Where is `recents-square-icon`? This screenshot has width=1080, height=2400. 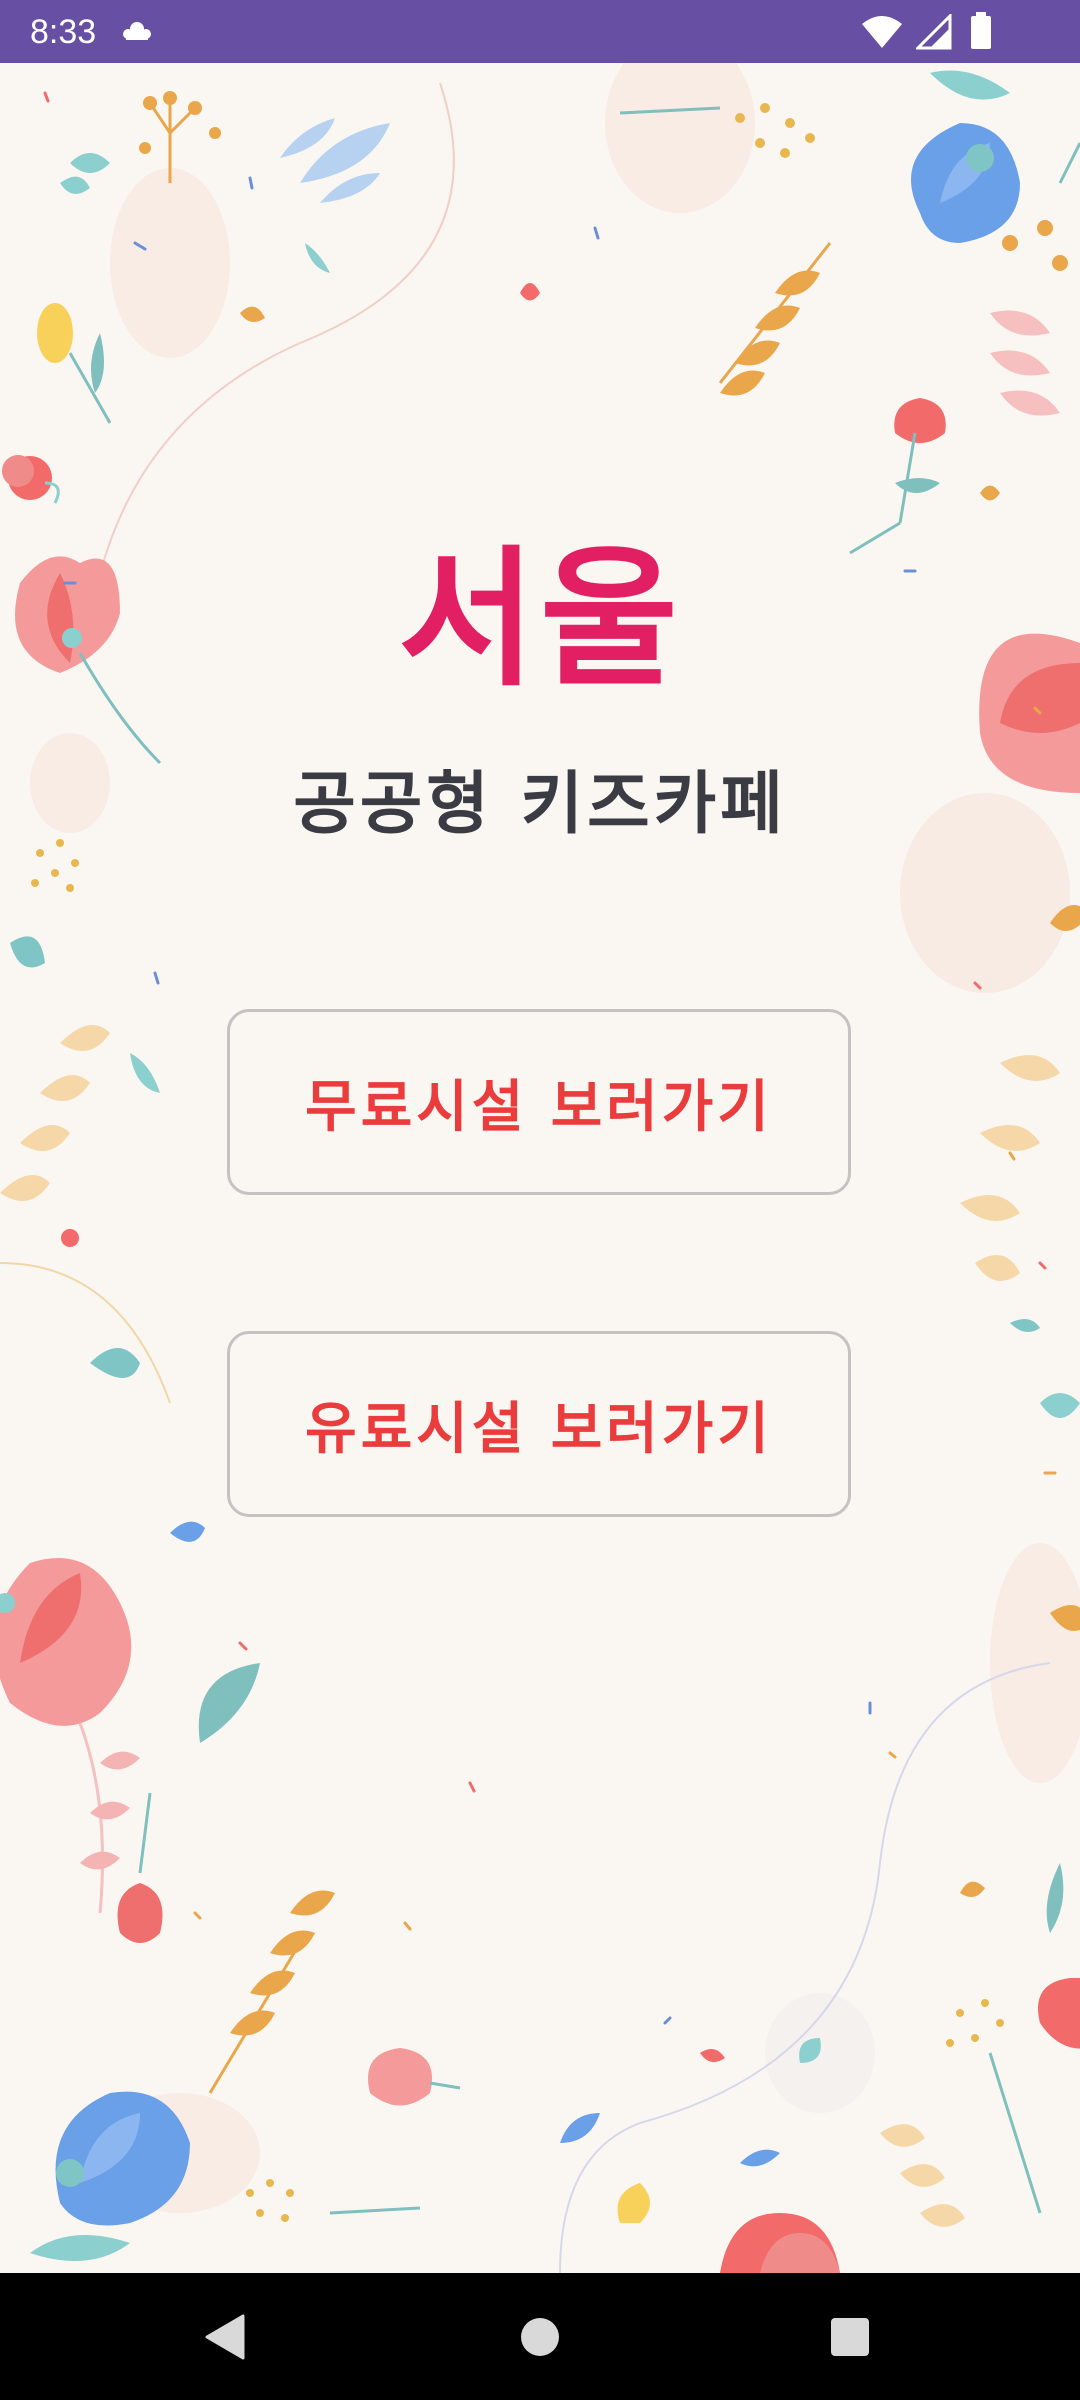
recents-square-icon is located at coordinates (850, 2336).